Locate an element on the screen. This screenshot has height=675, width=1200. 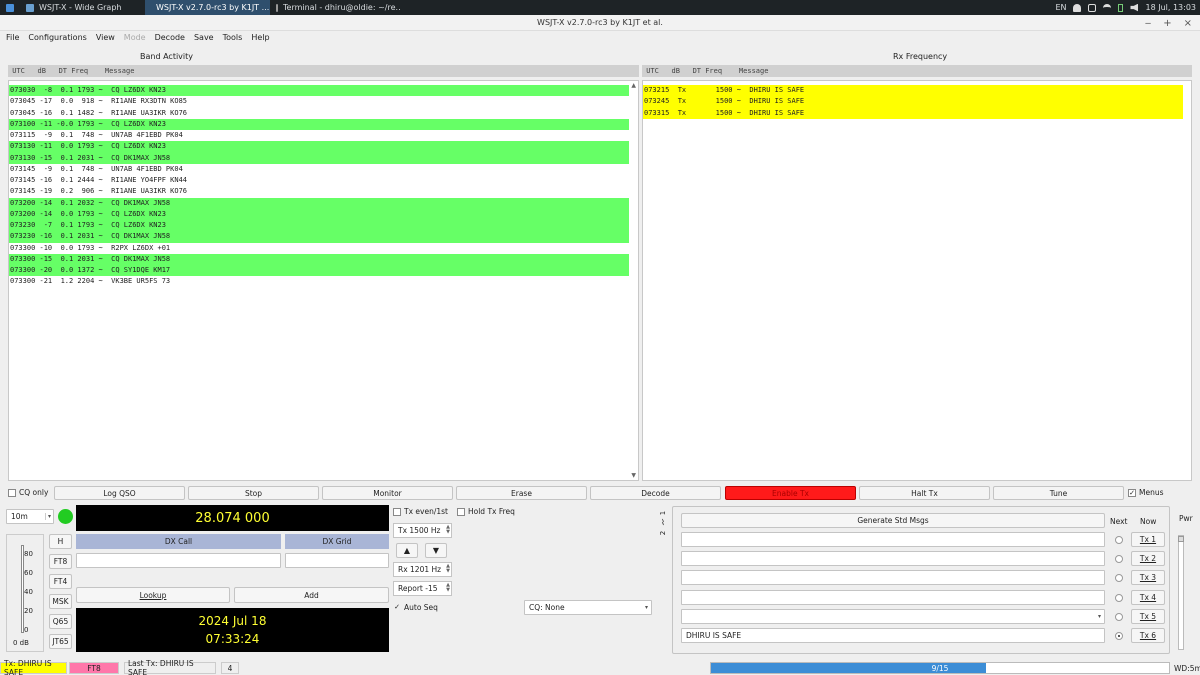
mode-q65-button: Q65 is located at coordinates (60, 621).